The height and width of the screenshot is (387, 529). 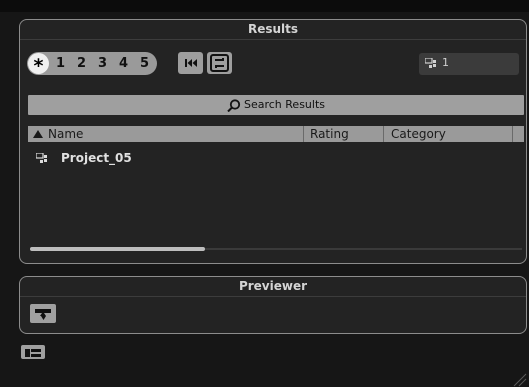 What do you see at coordinates (38, 134) in the screenshot?
I see `sort-ascending-icon` at bounding box center [38, 134].